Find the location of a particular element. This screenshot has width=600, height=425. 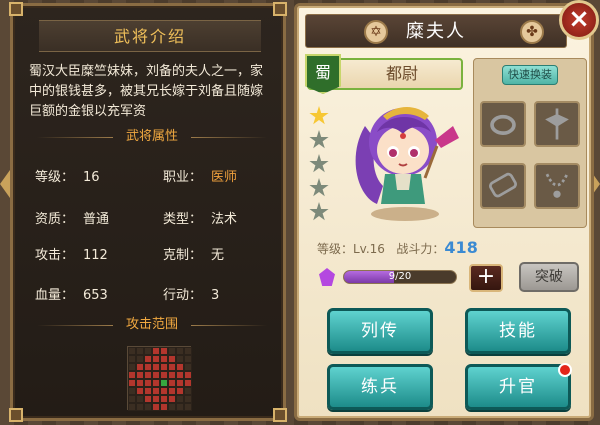

attr-job: 职业： 医师 is located at coordinates (200, 175).